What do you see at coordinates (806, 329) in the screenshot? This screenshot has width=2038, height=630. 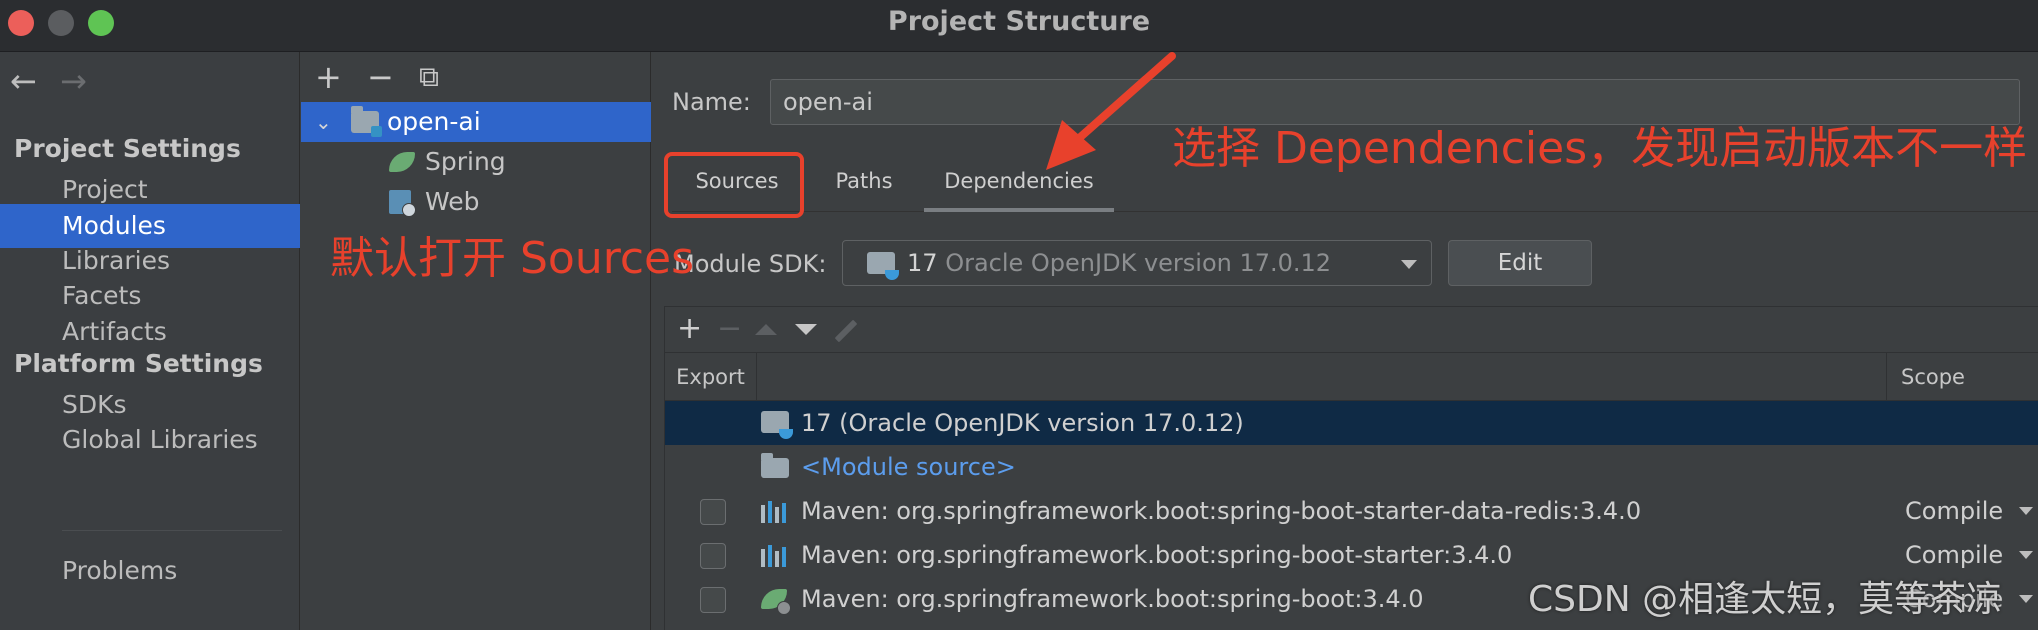 I see `move-down-icon` at bounding box center [806, 329].